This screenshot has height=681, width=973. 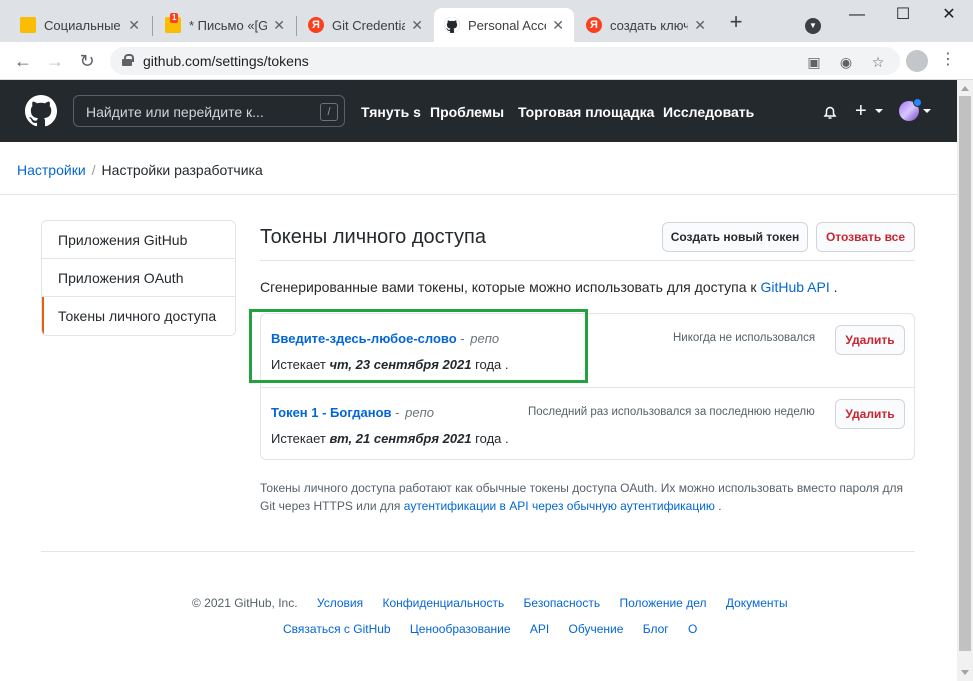 What do you see at coordinates (226, 61) in the screenshot?
I see `address-url: github.com/settings/tokens` at bounding box center [226, 61].